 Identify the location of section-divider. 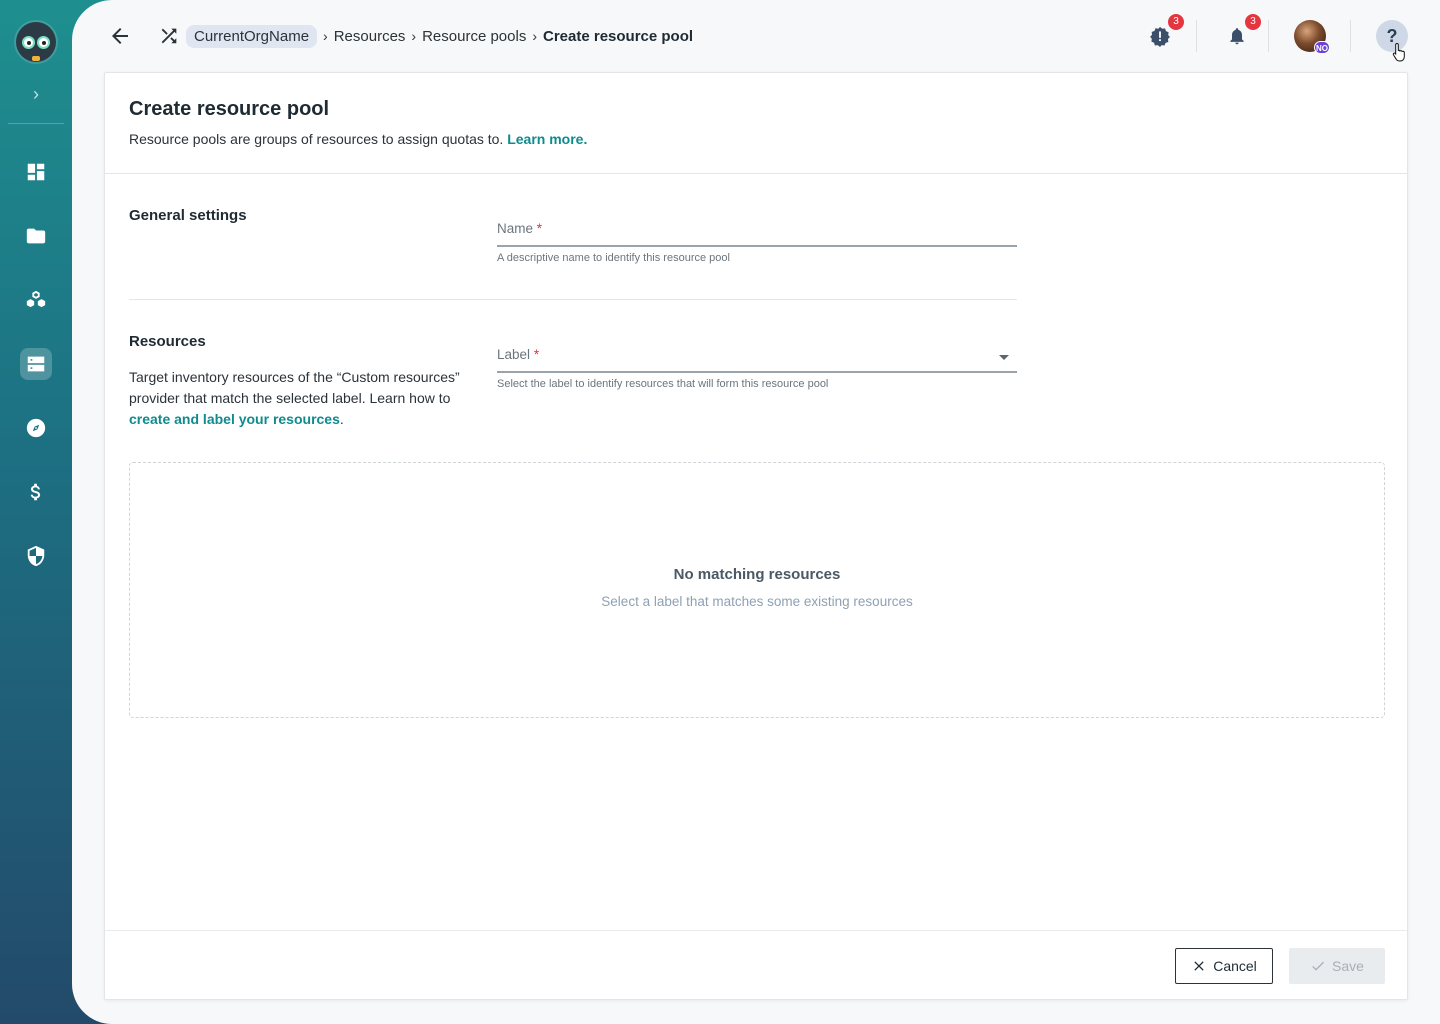
(573, 299).